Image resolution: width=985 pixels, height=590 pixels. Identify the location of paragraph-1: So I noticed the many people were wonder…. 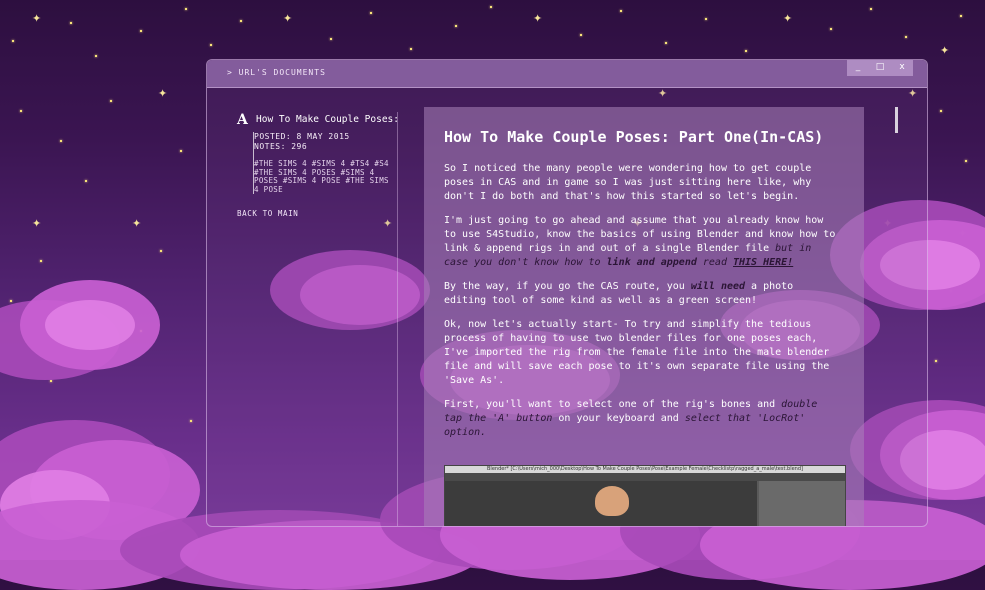
(628, 182).